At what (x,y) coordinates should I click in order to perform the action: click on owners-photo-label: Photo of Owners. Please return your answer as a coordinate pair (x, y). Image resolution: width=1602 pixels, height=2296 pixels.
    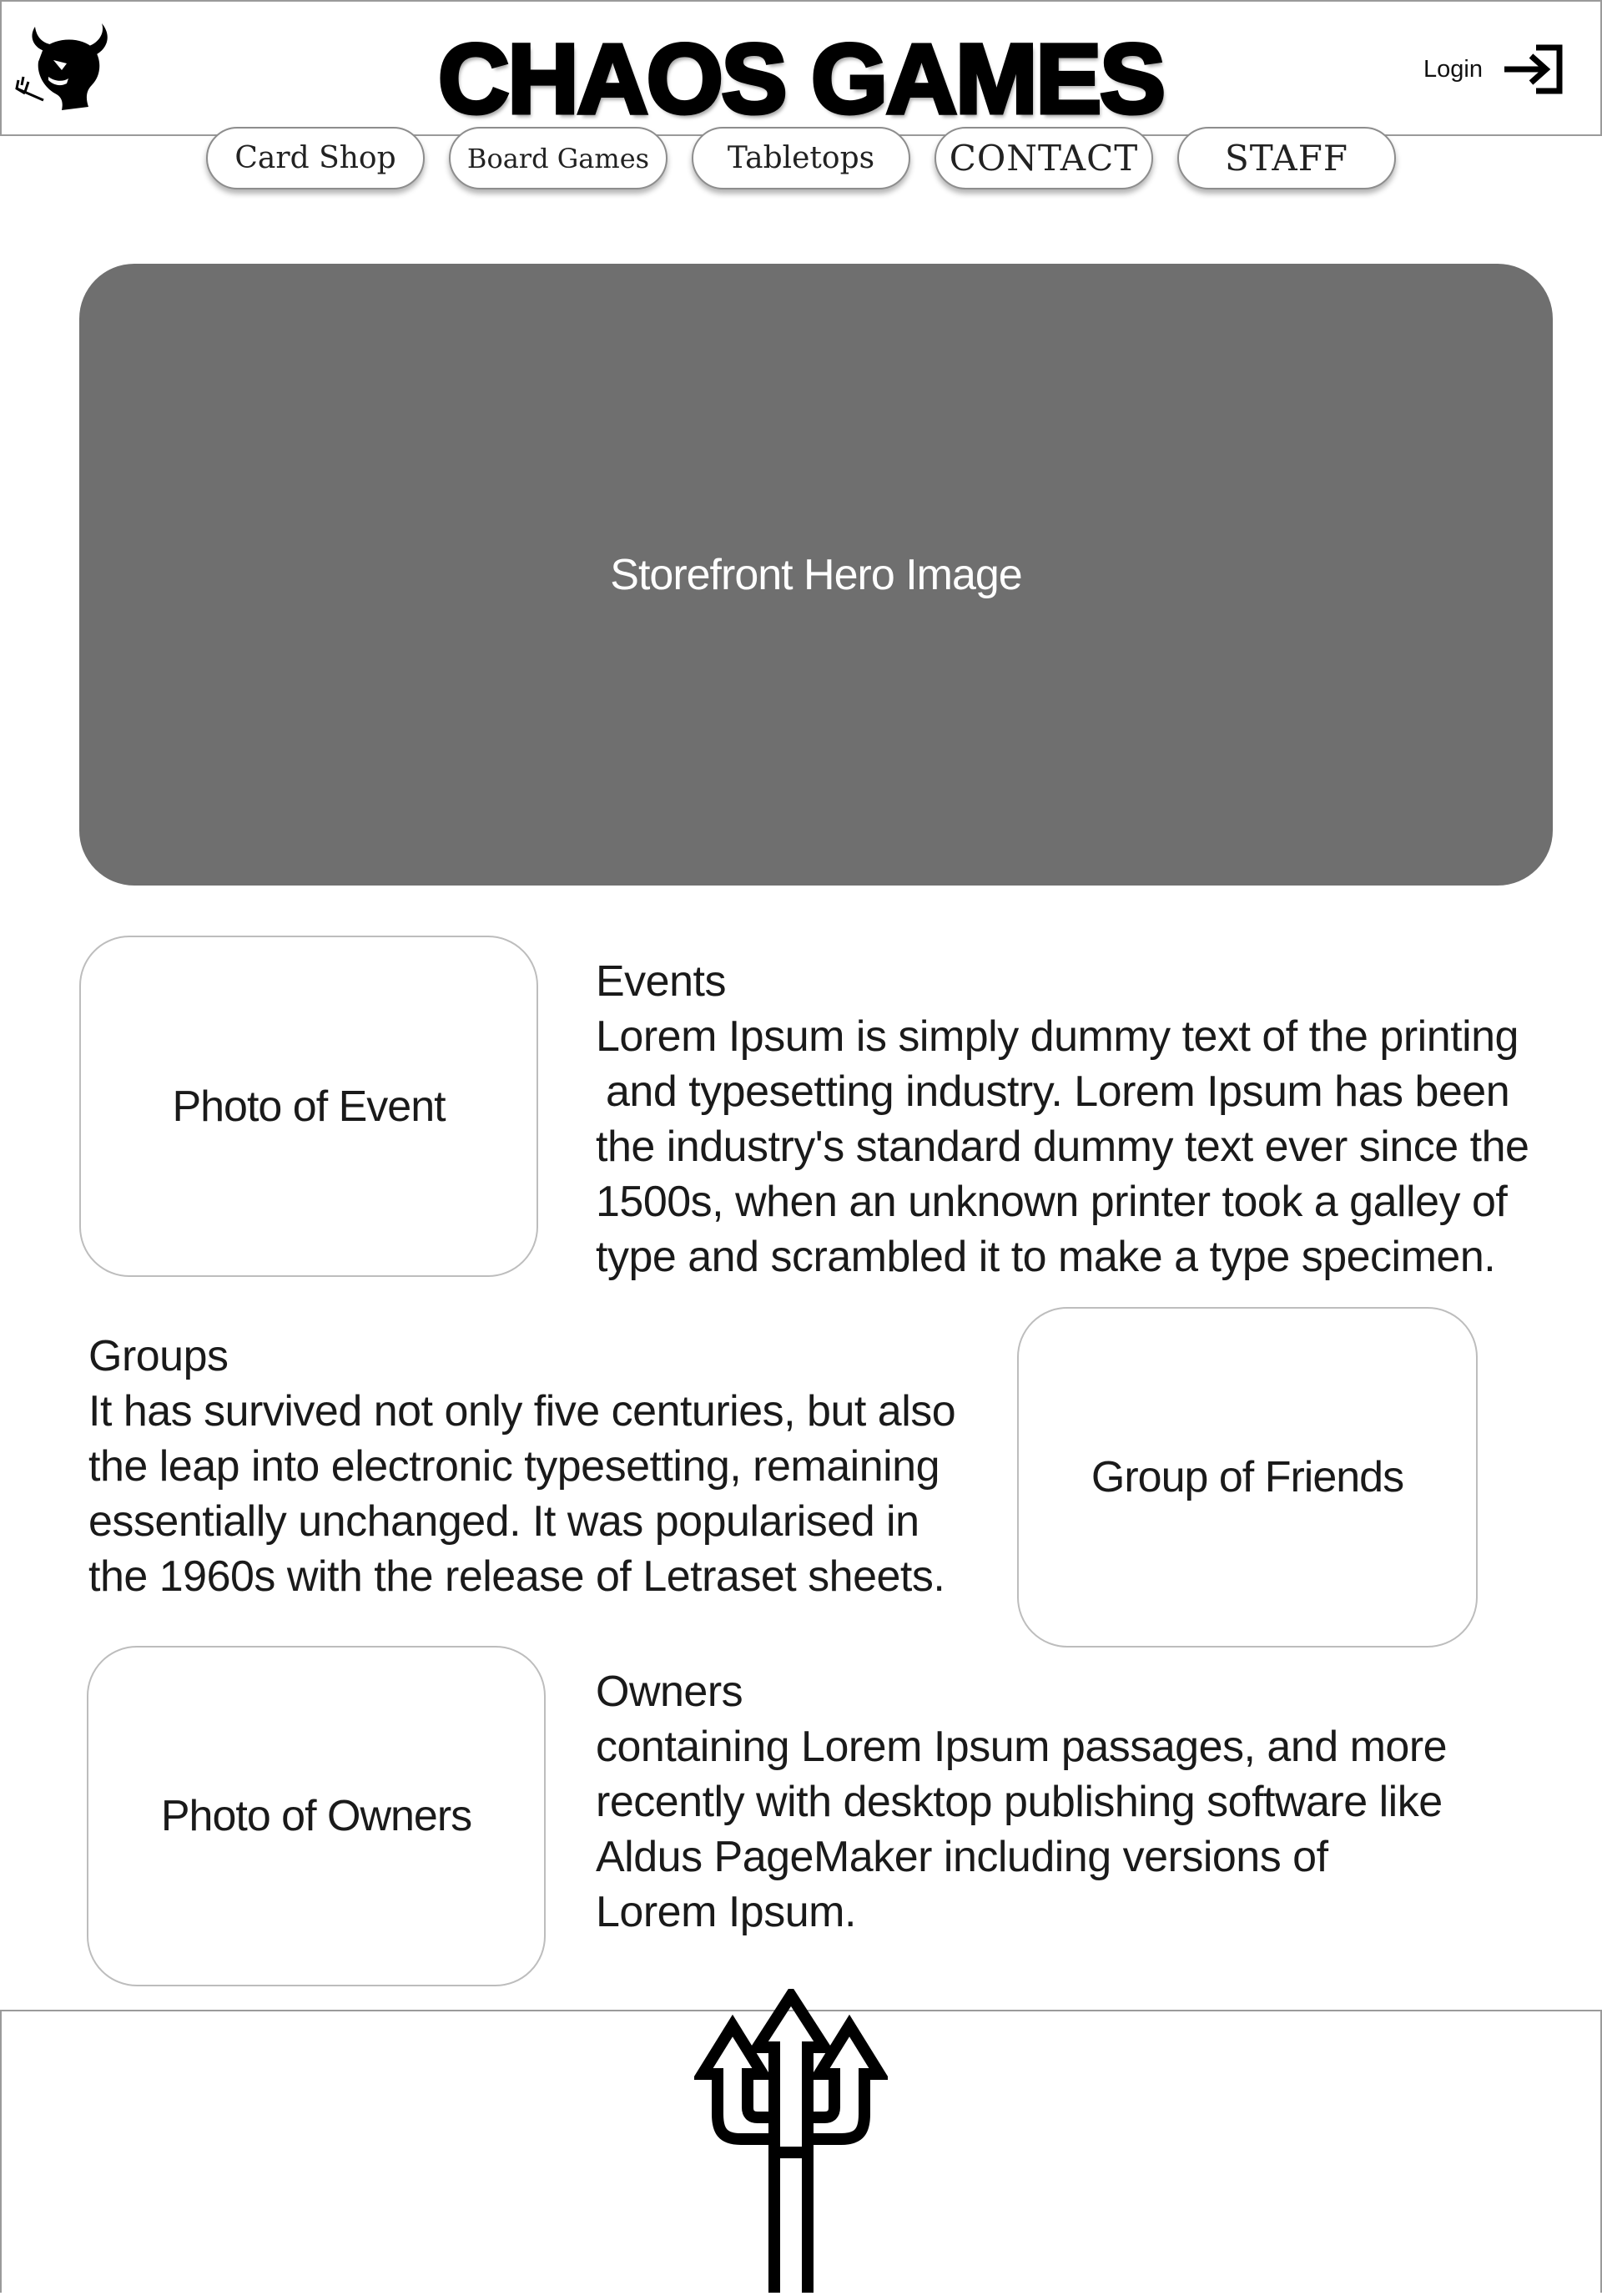
    Looking at the image, I should click on (316, 1816).